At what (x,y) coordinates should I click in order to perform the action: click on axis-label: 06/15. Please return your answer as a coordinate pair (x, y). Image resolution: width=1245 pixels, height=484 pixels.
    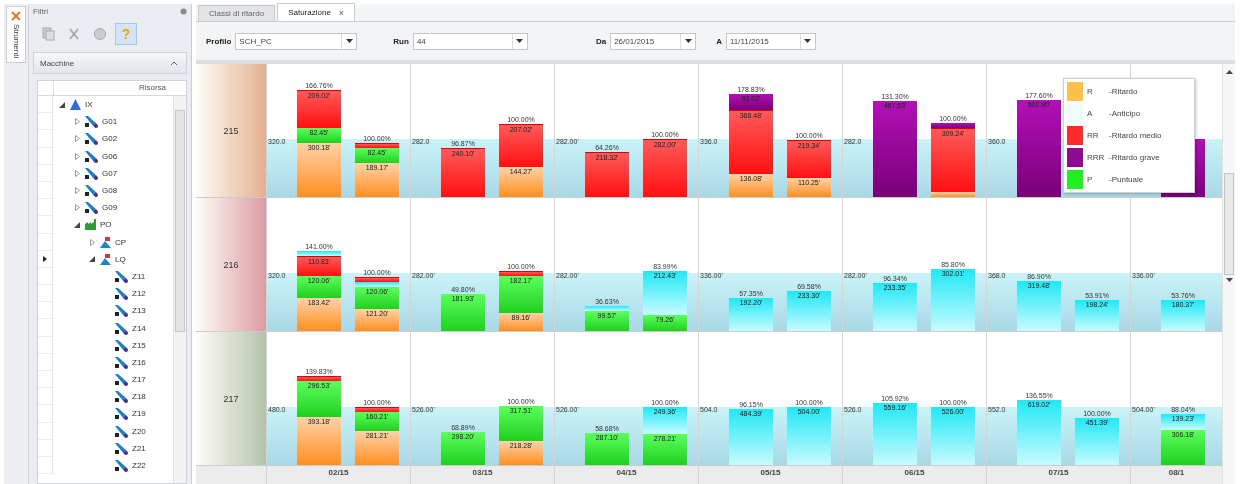
    Looking at the image, I should click on (914, 475).